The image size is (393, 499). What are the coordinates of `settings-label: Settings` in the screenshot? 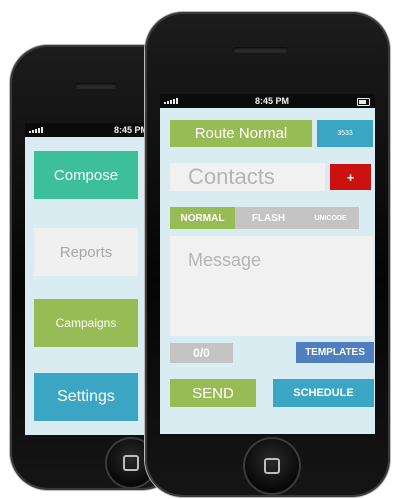 It's located at (86, 396).